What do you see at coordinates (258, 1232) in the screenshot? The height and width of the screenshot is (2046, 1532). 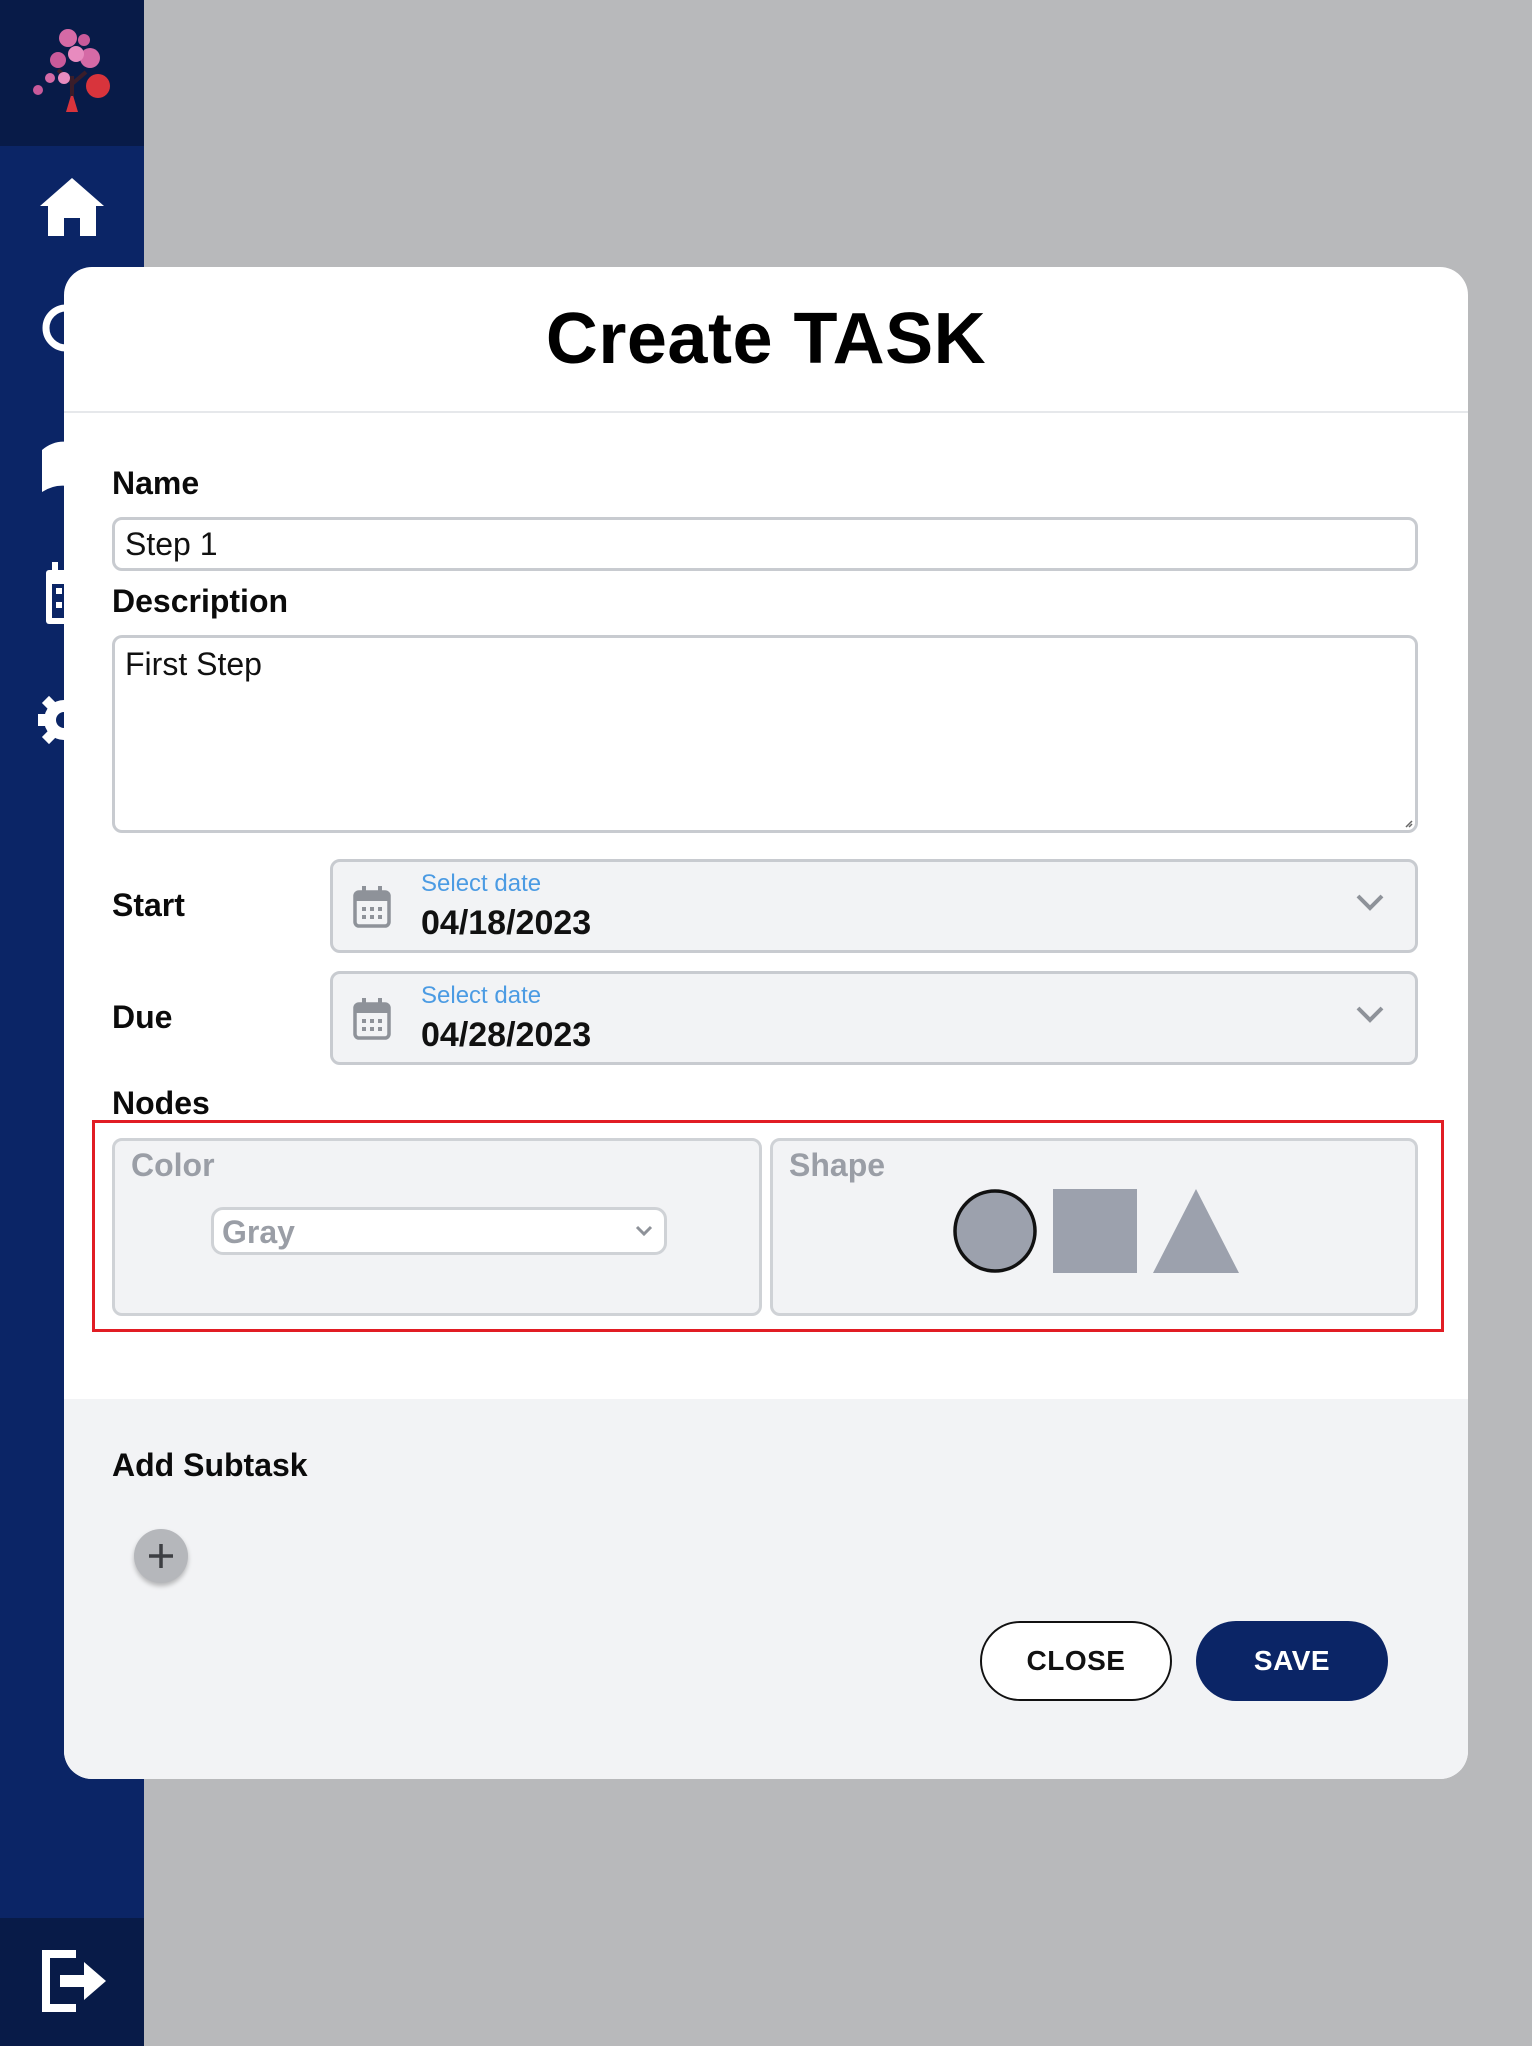 I see `color-select-value: Gray` at bounding box center [258, 1232].